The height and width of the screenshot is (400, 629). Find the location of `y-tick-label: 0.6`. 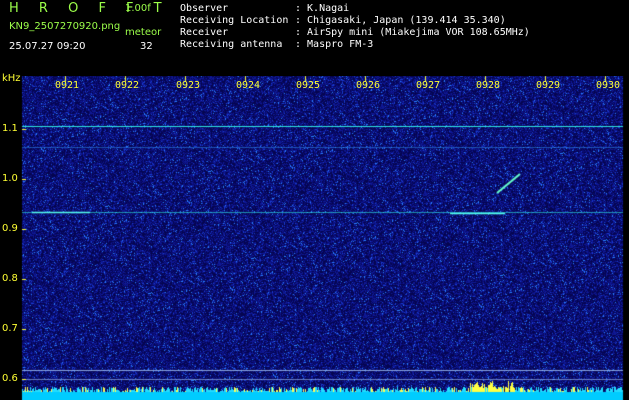

y-tick-label: 0.6 is located at coordinates (10, 378).